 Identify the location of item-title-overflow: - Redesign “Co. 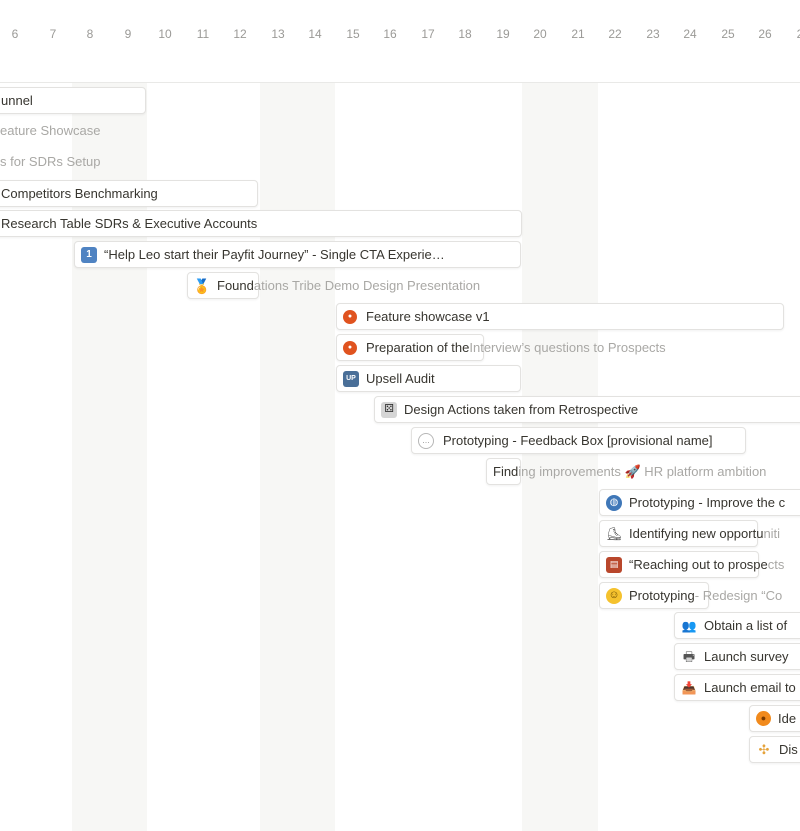
(738, 595).